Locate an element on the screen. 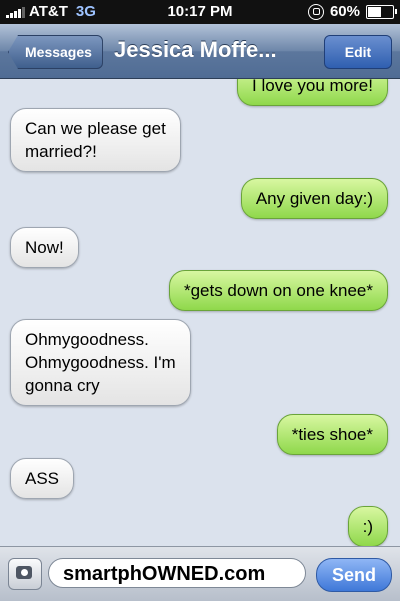 This screenshot has height=601, width=400. rotation-lock-icon is located at coordinates (315, 11).